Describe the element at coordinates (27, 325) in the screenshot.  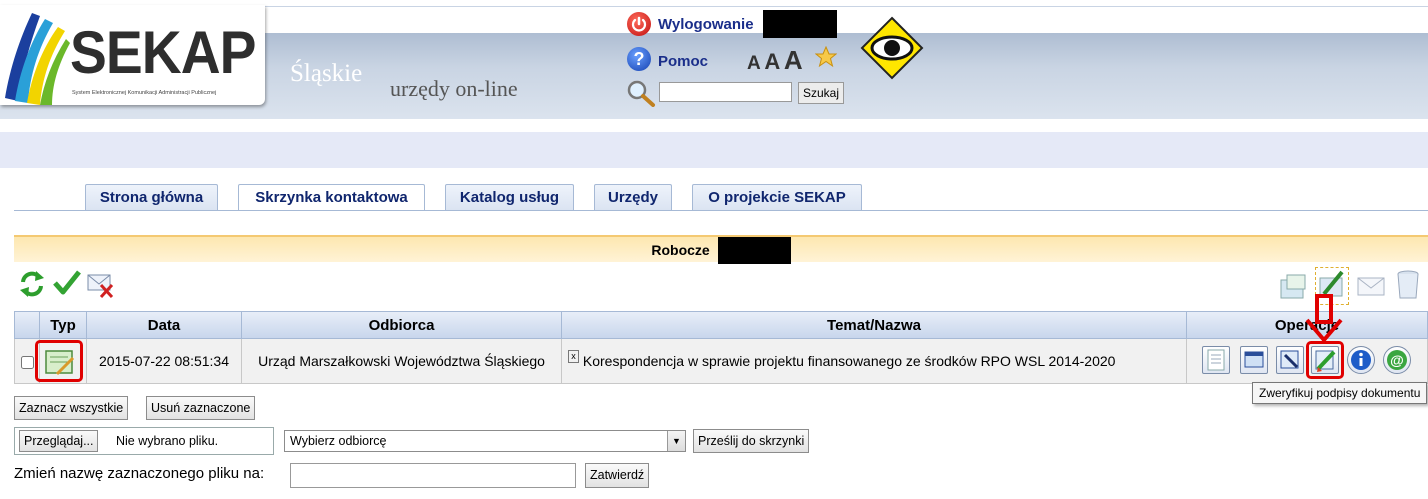
I see `col-checkbox` at that location.